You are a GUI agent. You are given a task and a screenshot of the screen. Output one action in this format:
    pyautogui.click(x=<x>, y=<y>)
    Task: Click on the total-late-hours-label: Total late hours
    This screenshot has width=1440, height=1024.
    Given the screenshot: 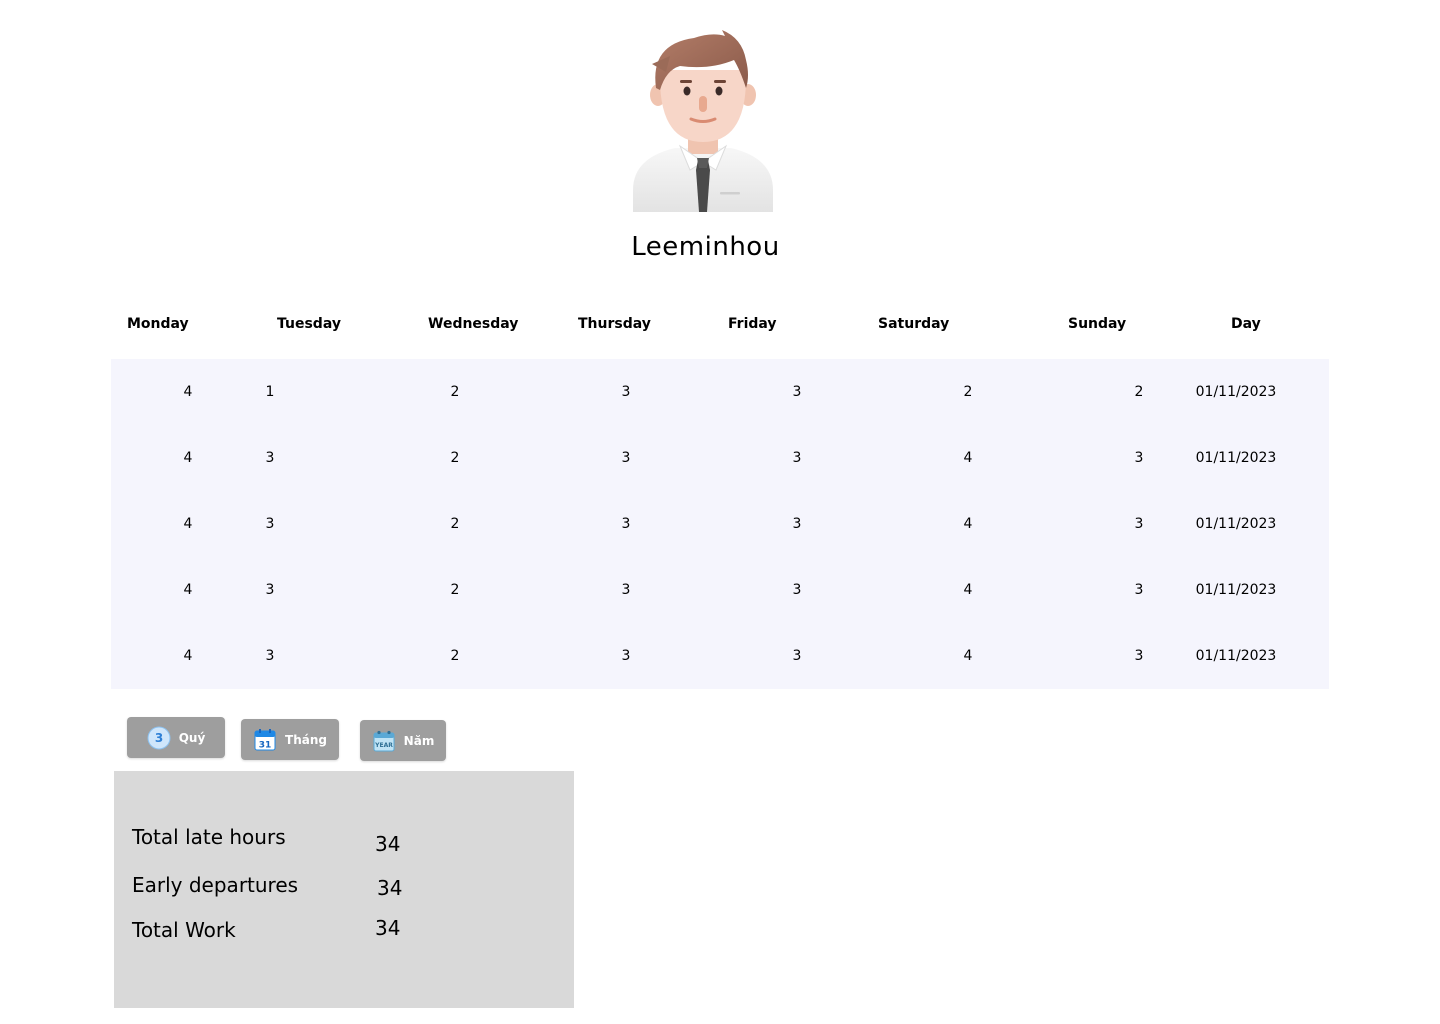 What is the action you would take?
    pyautogui.click(x=209, y=837)
    